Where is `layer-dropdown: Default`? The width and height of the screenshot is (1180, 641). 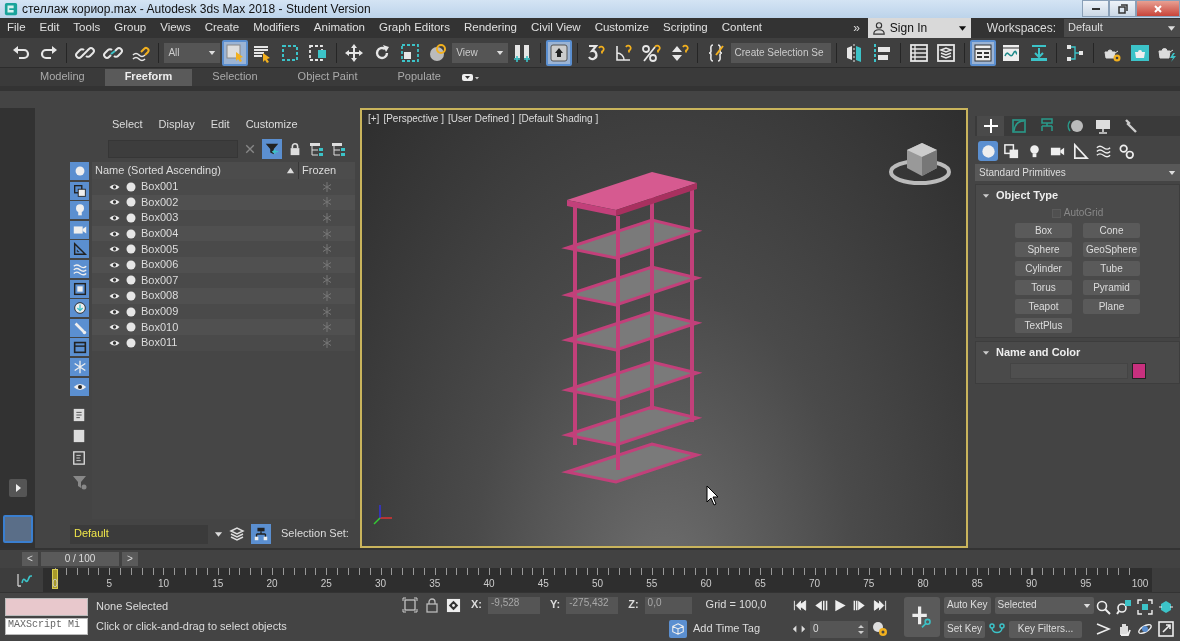 layer-dropdown: Default is located at coordinates (139, 534).